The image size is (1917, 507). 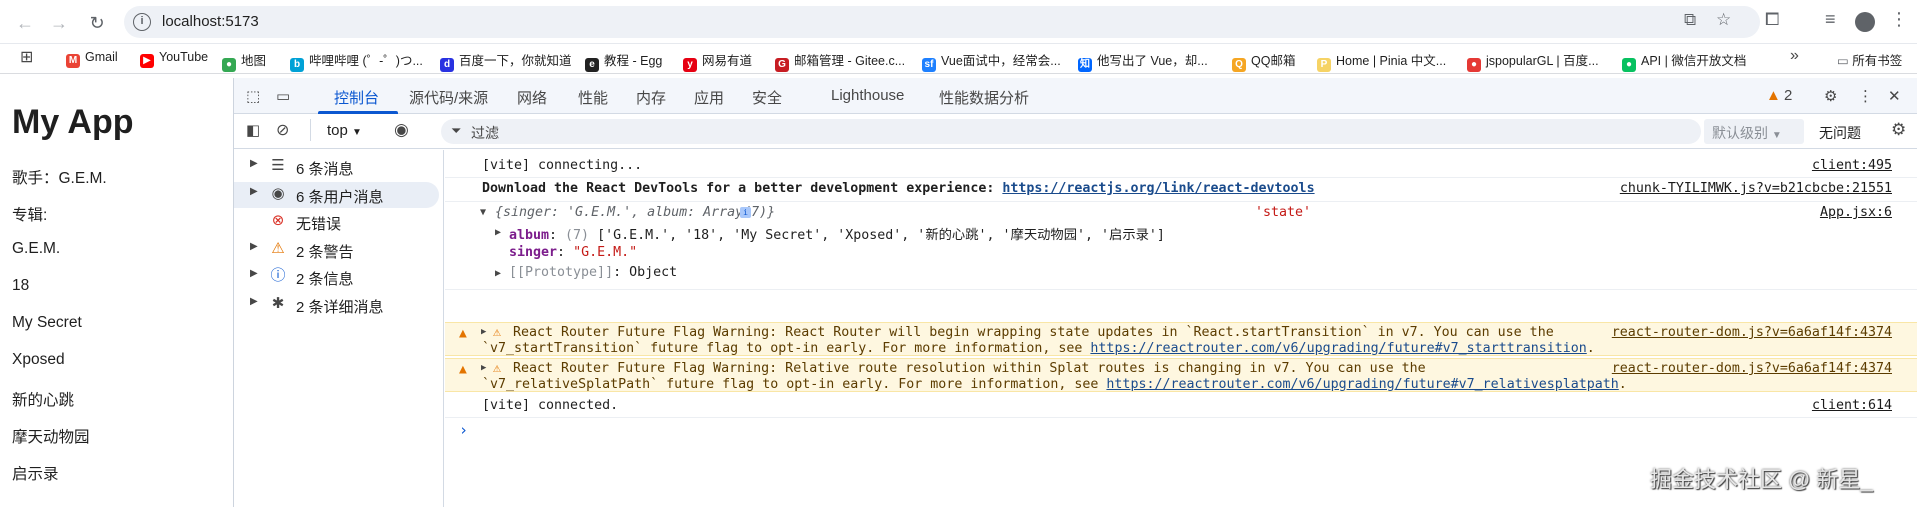 I want to click on settings-gear-icon: ⚙, so click(x=1830, y=96).